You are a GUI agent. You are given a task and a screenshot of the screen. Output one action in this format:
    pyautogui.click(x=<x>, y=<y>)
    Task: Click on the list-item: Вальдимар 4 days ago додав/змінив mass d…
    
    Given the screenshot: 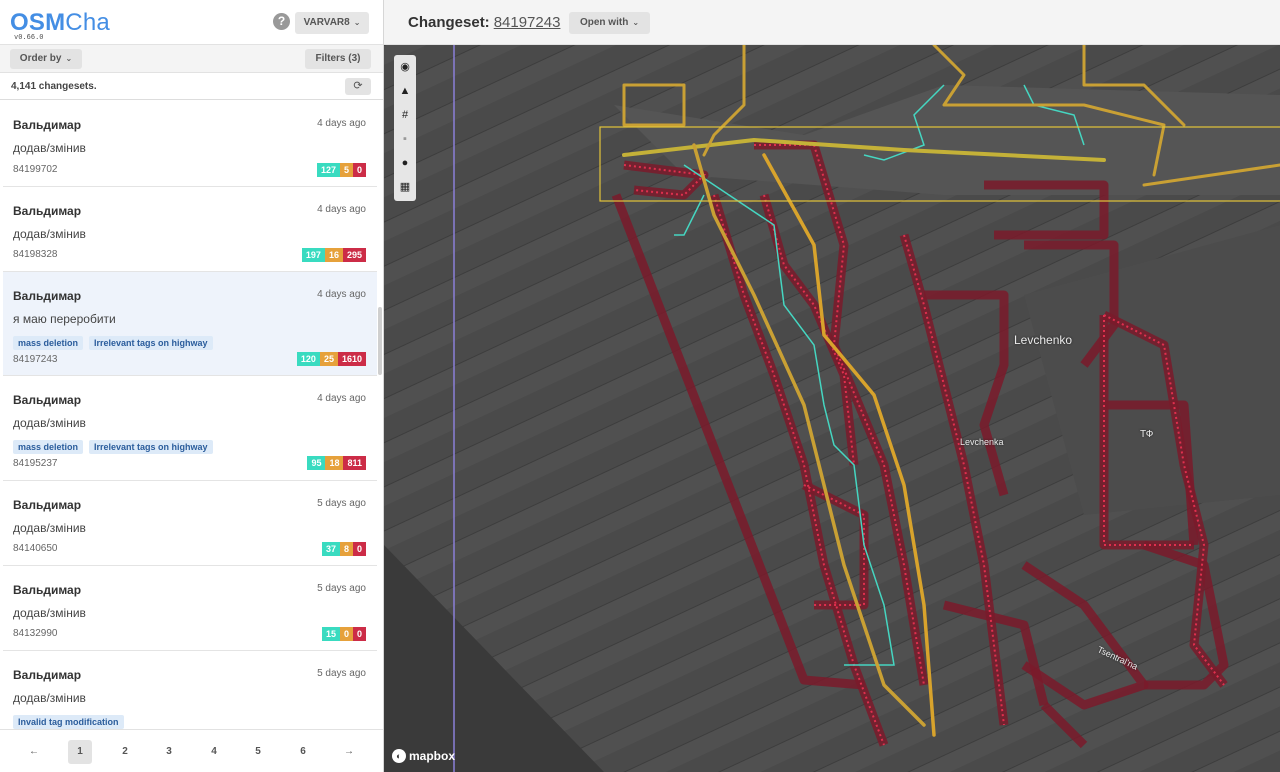 What is the action you would take?
    pyautogui.click(x=190, y=428)
    